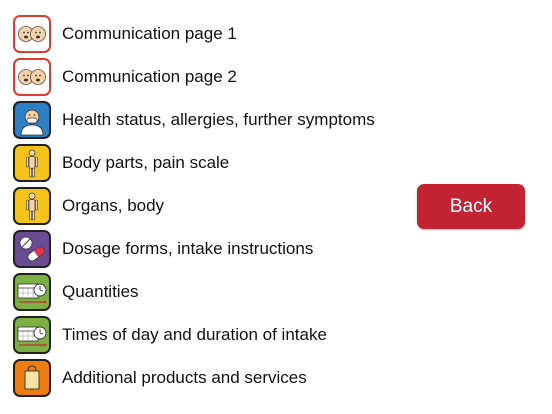 The height and width of the screenshot is (414, 552). I want to click on menu-item-label: Body parts, pain scale, so click(146, 162).